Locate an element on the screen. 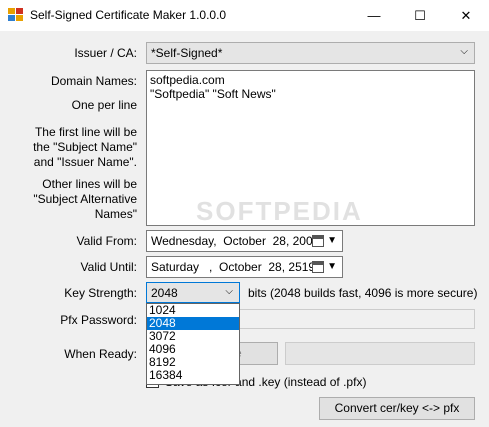  convert-button: Convert cer/key <-> pfx is located at coordinates (397, 408).